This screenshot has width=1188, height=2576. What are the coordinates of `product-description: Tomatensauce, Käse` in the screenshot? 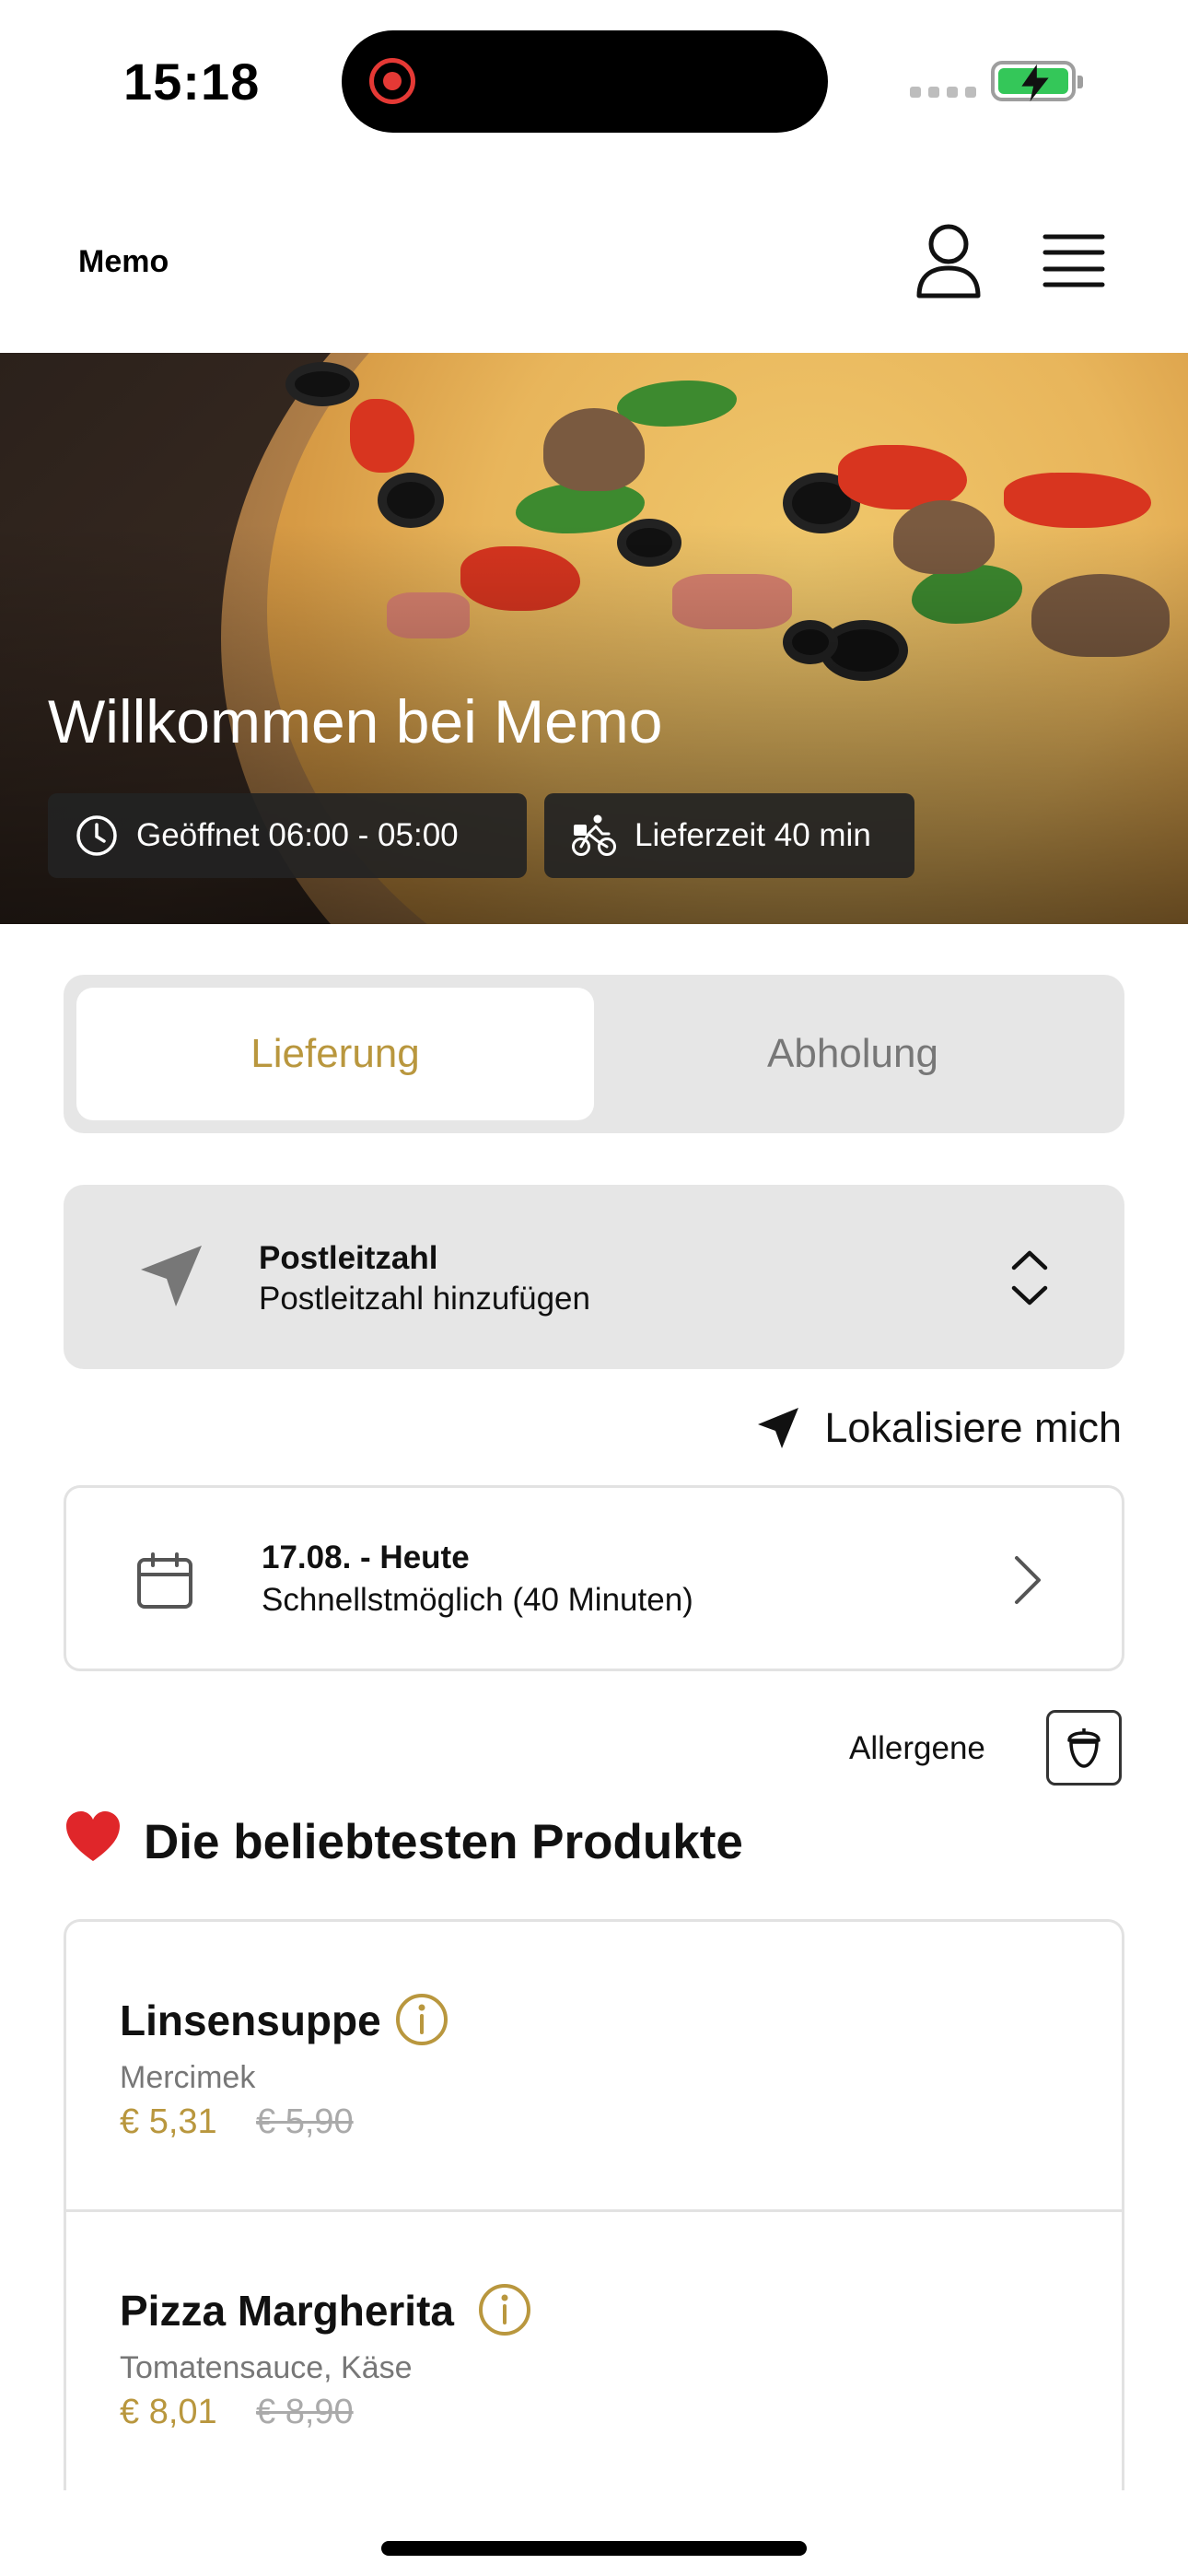 It's located at (266, 2367).